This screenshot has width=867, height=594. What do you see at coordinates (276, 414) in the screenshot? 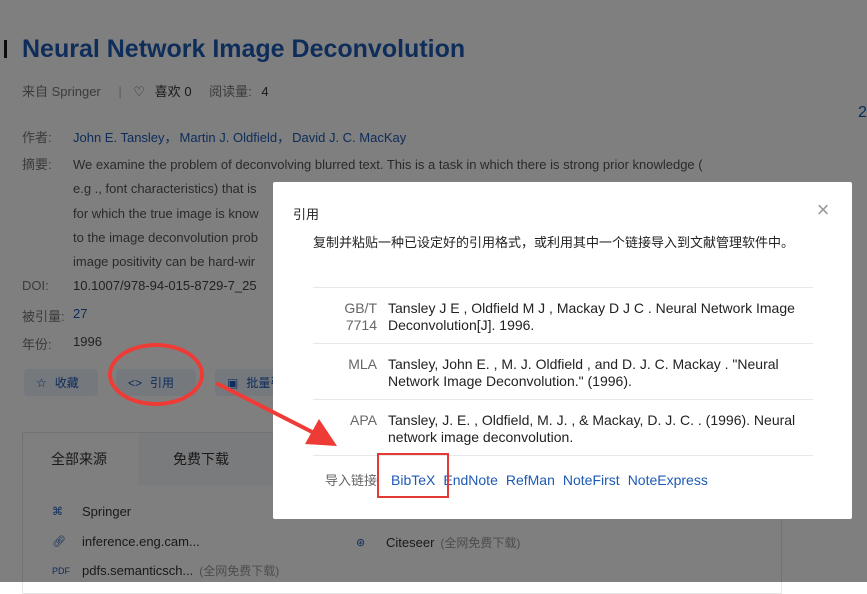
I see `annotation-arrow` at bounding box center [276, 414].